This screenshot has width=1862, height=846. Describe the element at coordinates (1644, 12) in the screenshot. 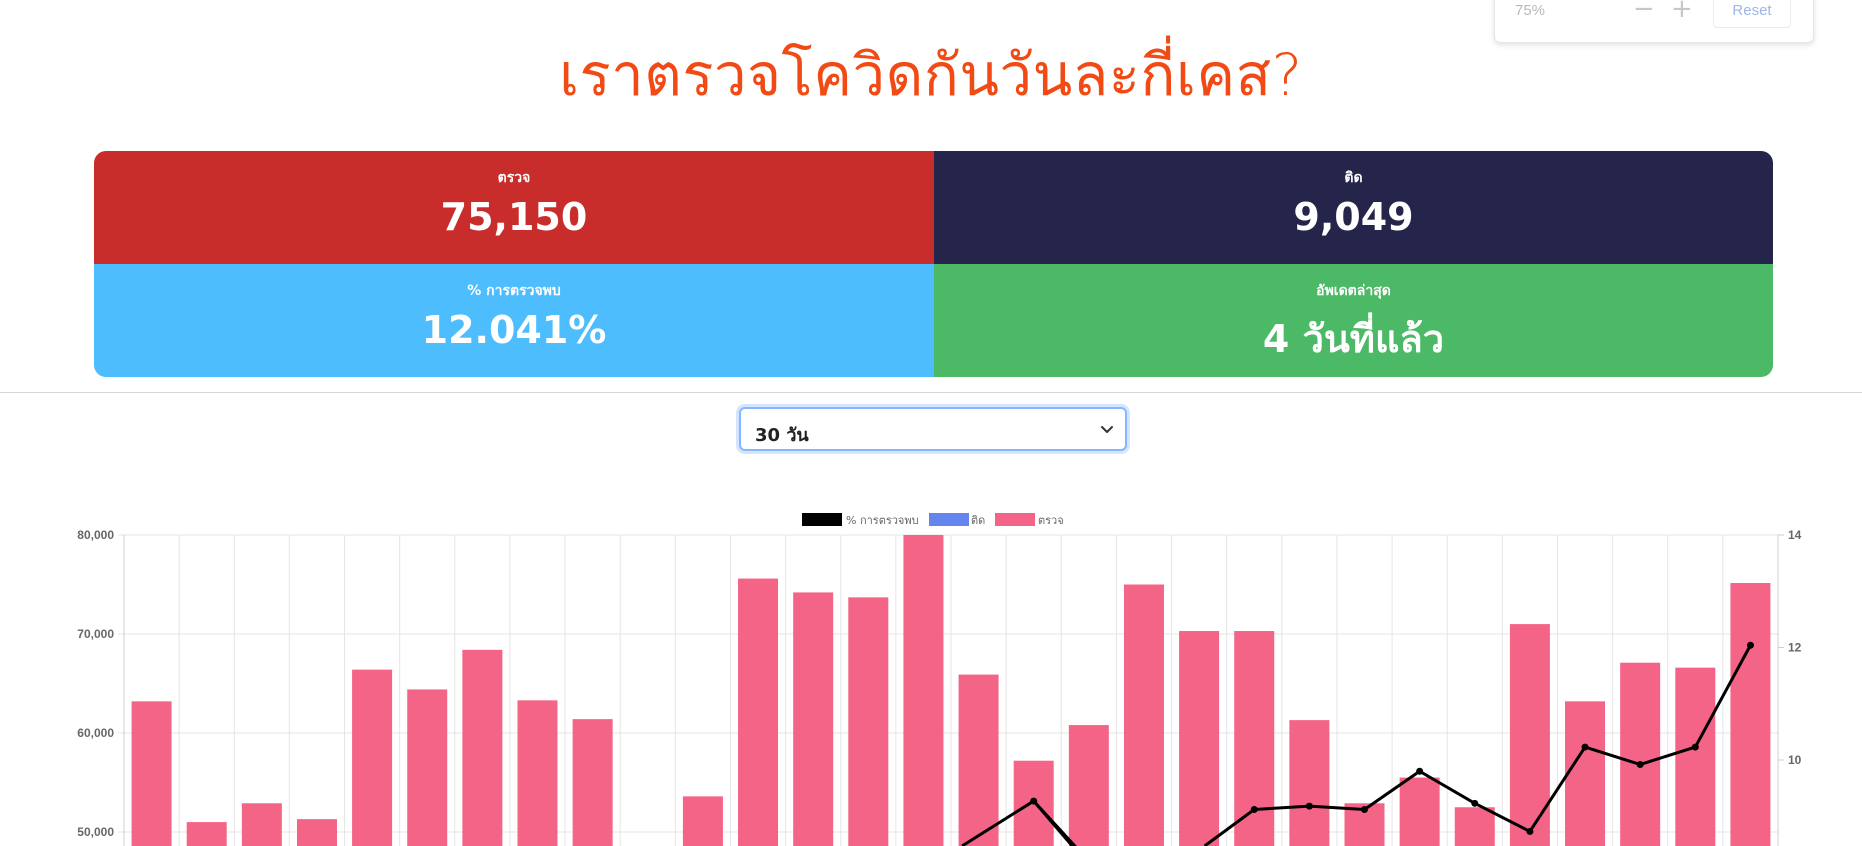

I see `zoom-out-button: −` at that location.